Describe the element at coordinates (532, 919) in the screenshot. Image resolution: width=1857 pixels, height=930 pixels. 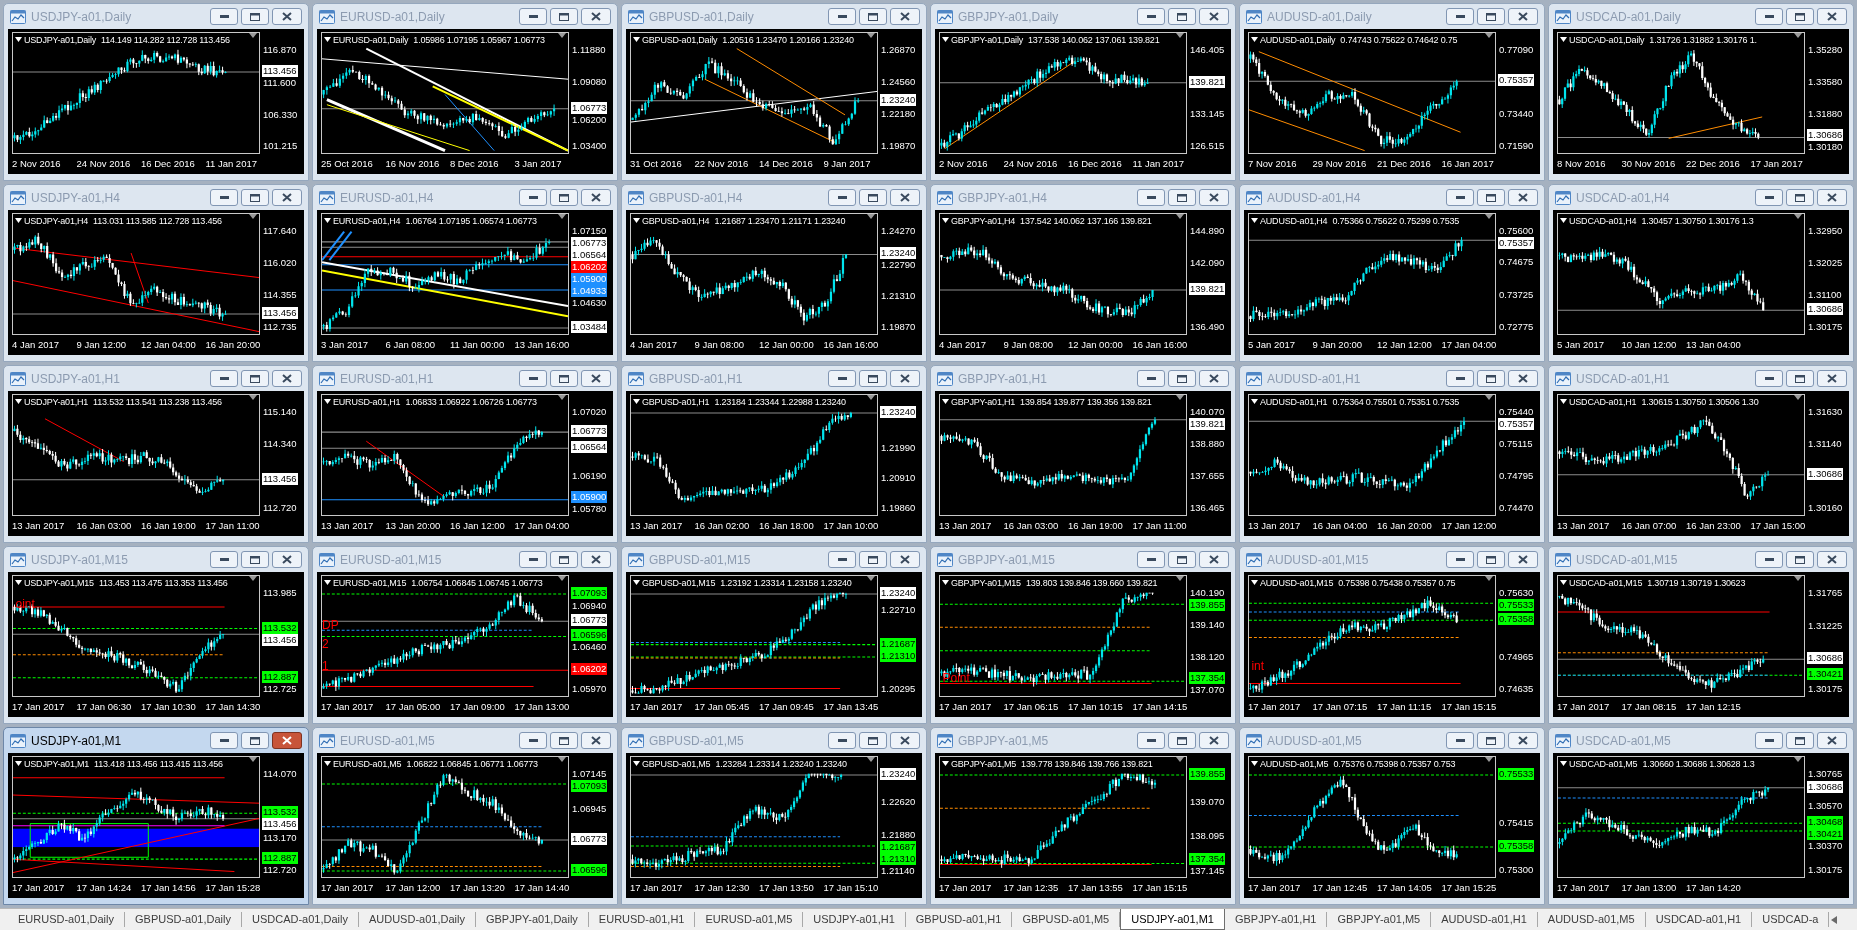
I see `chart-tab: GBPJPY-a01,Daily` at that location.